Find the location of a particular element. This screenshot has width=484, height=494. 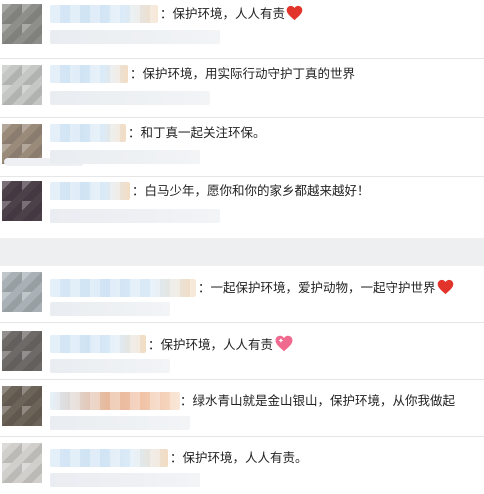

comment-row: ：绿水青山就是金山银山，保护环境，从你我做起 is located at coordinates (242, 408).